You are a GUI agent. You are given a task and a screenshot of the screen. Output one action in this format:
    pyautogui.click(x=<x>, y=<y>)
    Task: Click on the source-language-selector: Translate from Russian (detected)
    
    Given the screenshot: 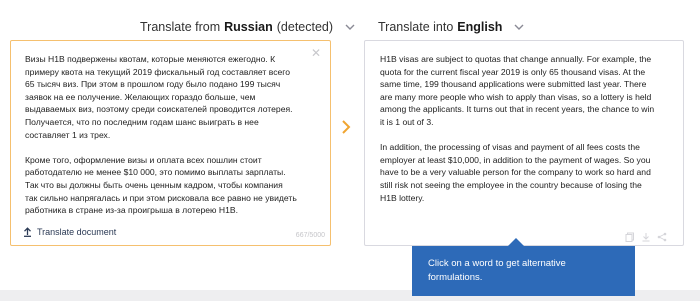 What is the action you would take?
    pyautogui.click(x=248, y=27)
    